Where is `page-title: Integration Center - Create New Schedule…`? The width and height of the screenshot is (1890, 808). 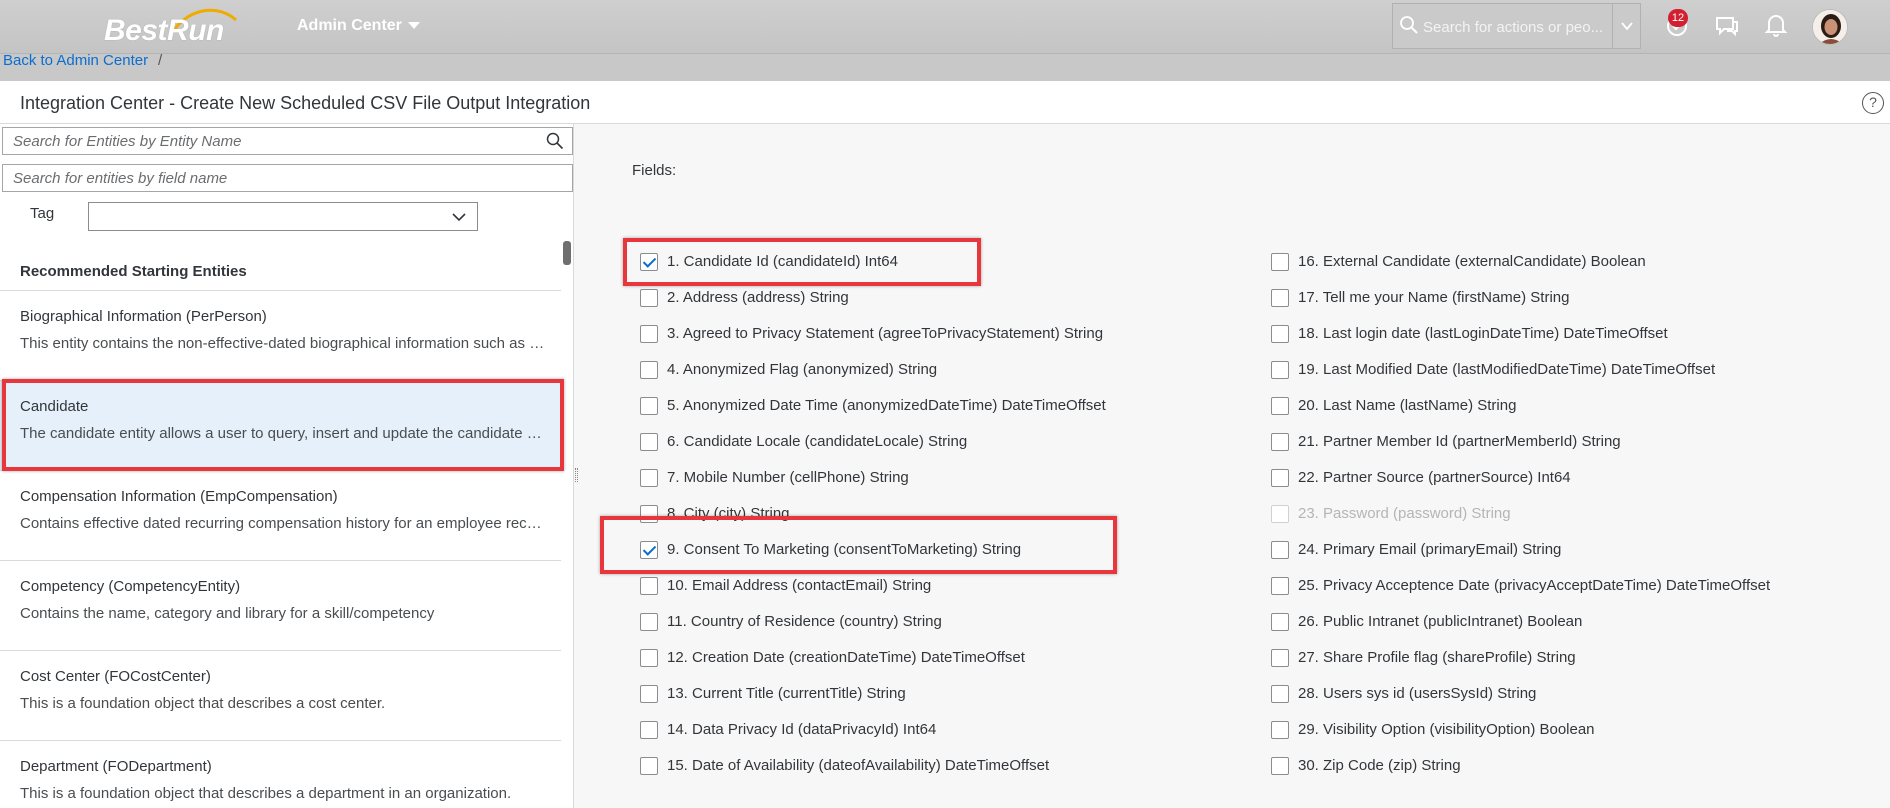
page-title: Integration Center - Create New Schedule… is located at coordinates (305, 103).